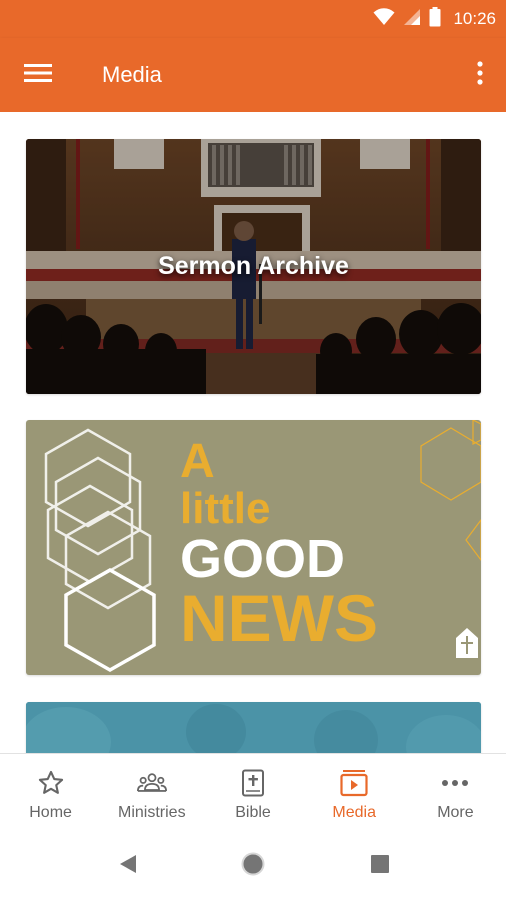 The width and height of the screenshot is (506, 900). I want to click on nav-label: More, so click(455, 812).